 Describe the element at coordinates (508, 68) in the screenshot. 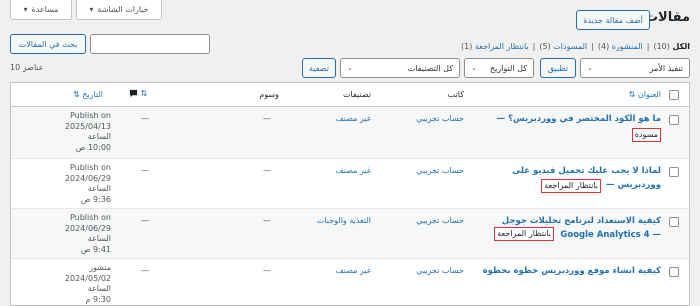

I see `dates-value: كل التواريخ` at that location.